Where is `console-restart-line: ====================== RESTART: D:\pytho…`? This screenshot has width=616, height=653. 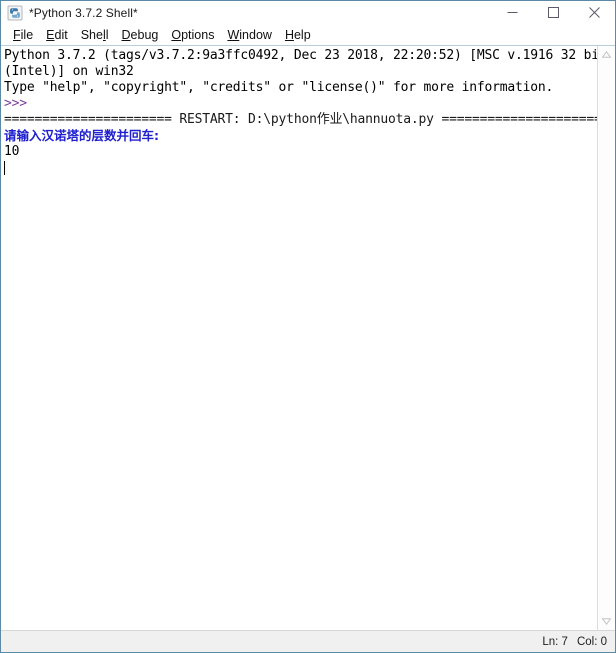 console-restart-line: ====================== RESTART: D:\pytho… is located at coordinates (300, 119).